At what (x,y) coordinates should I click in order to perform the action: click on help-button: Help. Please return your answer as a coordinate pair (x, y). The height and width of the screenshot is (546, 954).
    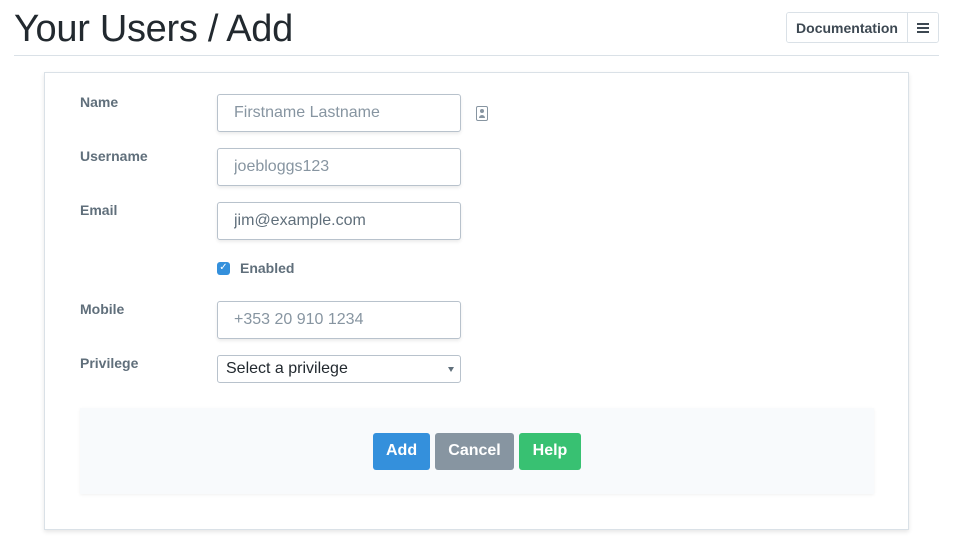
    Looking at the image, I should click on (550, 451).